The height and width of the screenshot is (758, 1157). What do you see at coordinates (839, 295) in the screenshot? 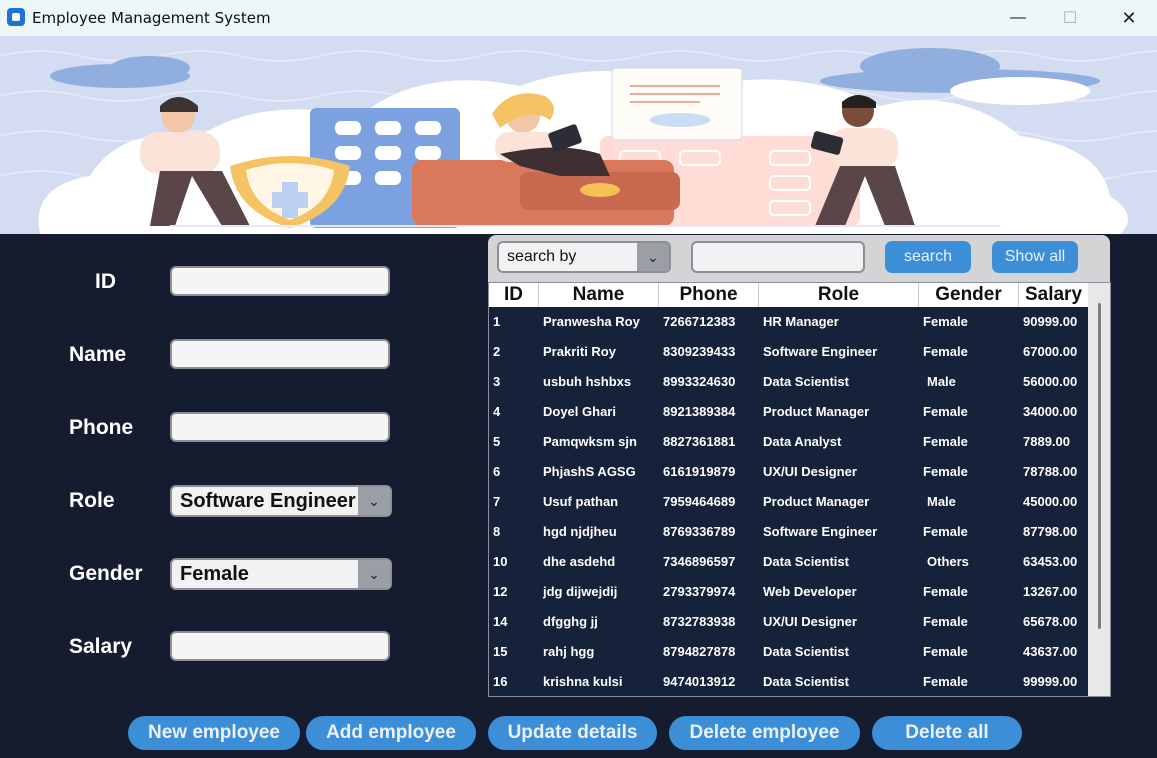
I see `column-header-role: Role` at bounding box center [839, 295].